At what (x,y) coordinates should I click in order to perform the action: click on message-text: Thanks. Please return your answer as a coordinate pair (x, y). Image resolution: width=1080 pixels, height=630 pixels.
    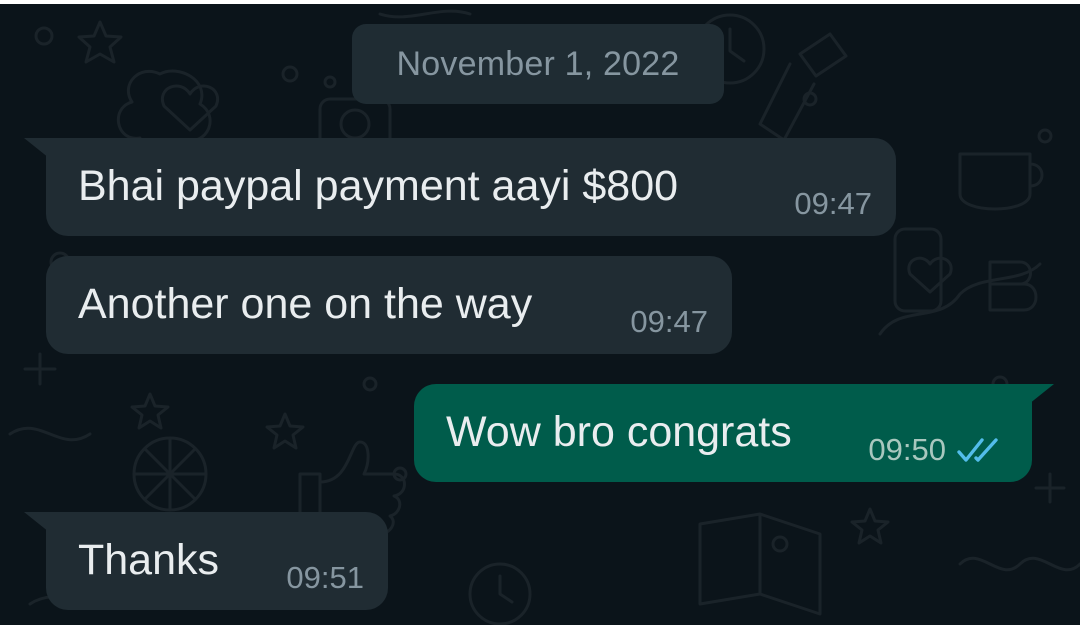
    Looking at the image, I should click on (149, 560).